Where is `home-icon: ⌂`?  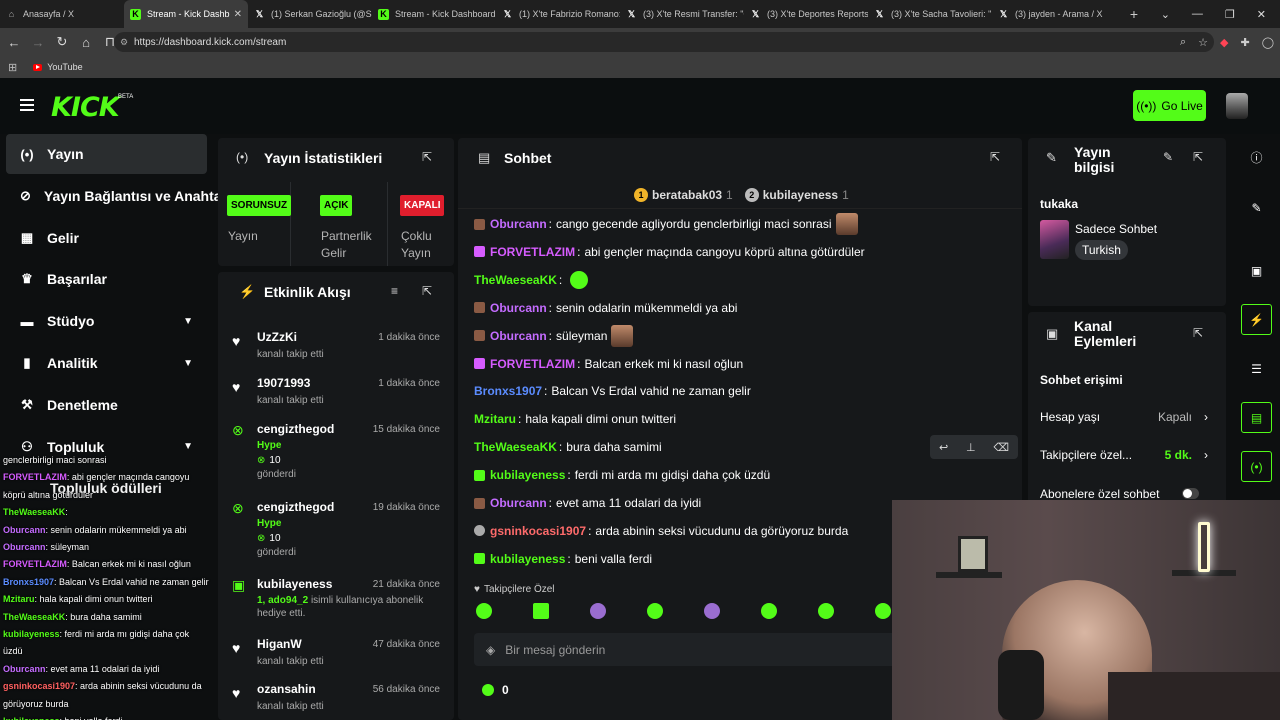 home-icon: ⌂ is located at coordinates (86, 42).